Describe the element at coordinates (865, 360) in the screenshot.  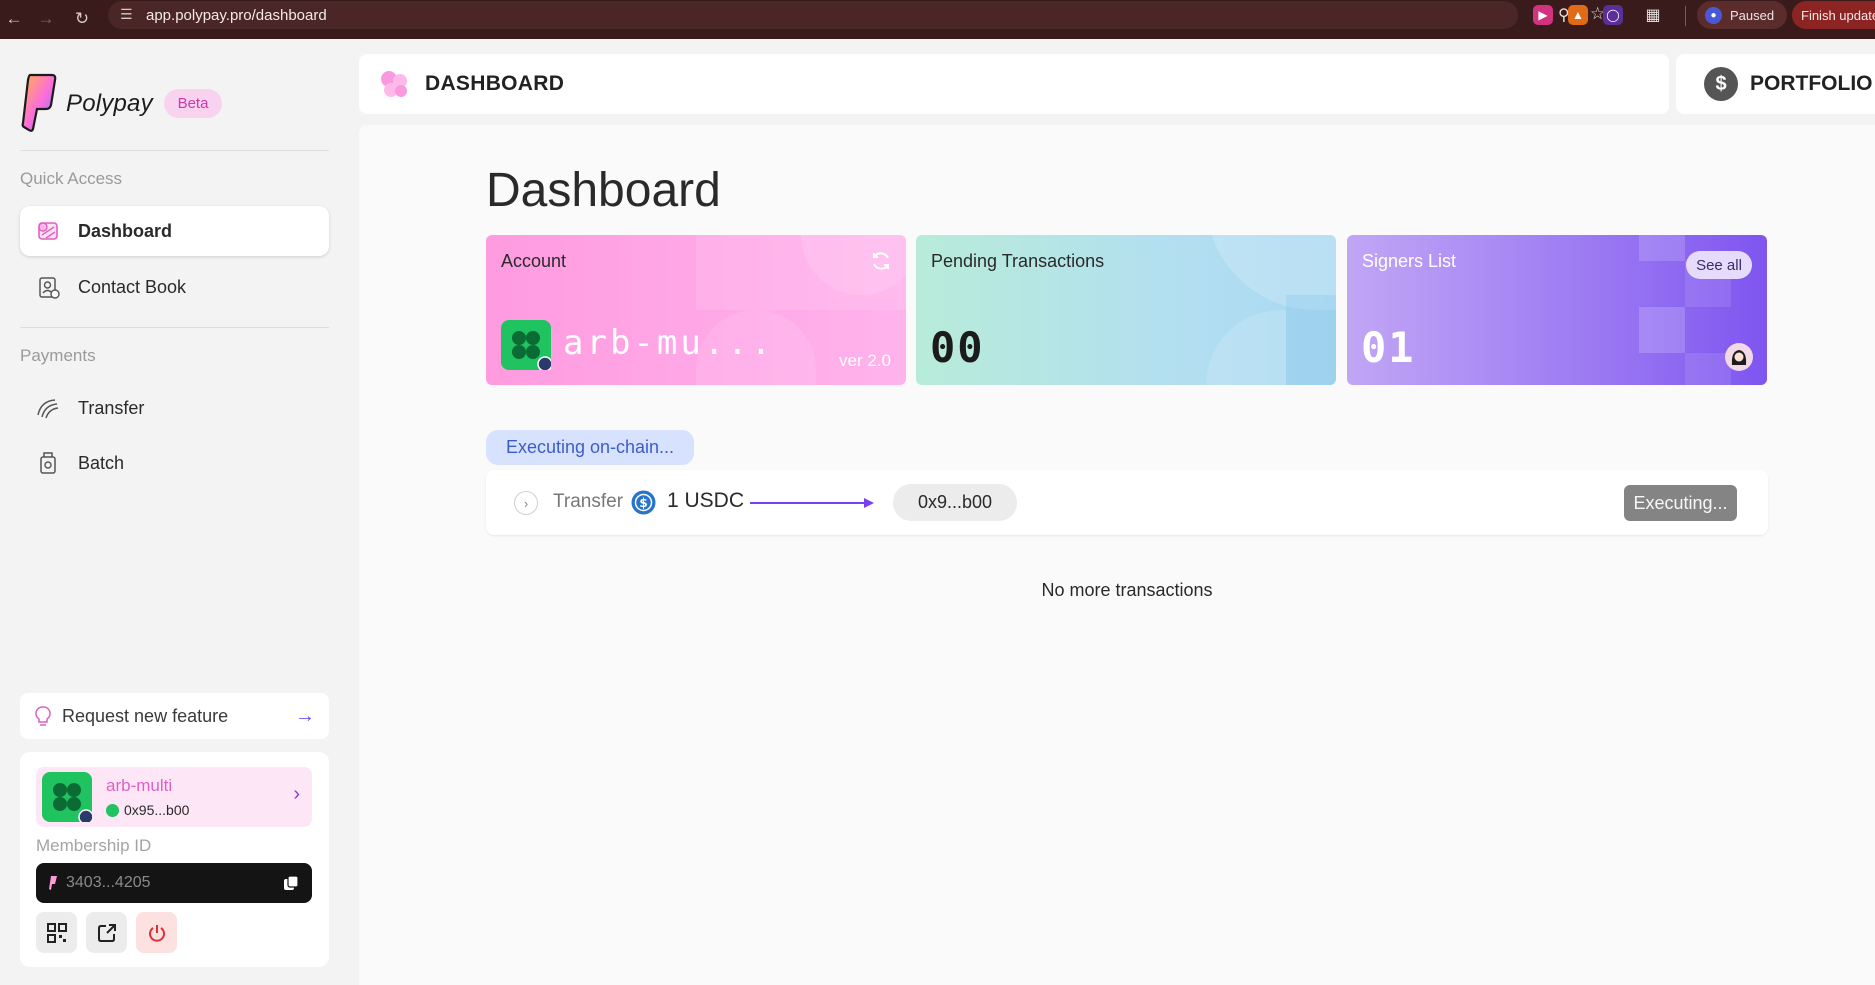
I see `version-label: ver 2.0` at that location.